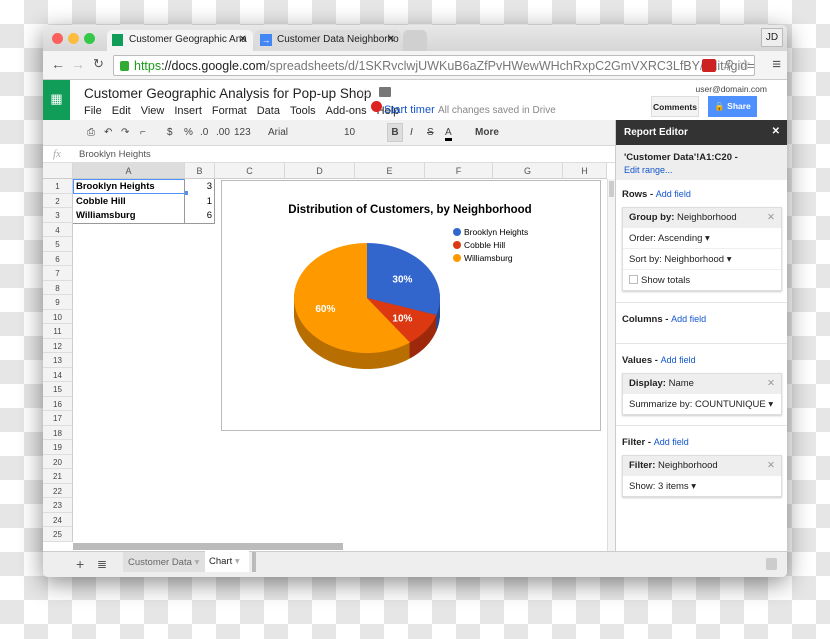  What do you see at coordinates (709, 65) in the screenshot?
I see `extension-icon` at bounding box center [709, 65].